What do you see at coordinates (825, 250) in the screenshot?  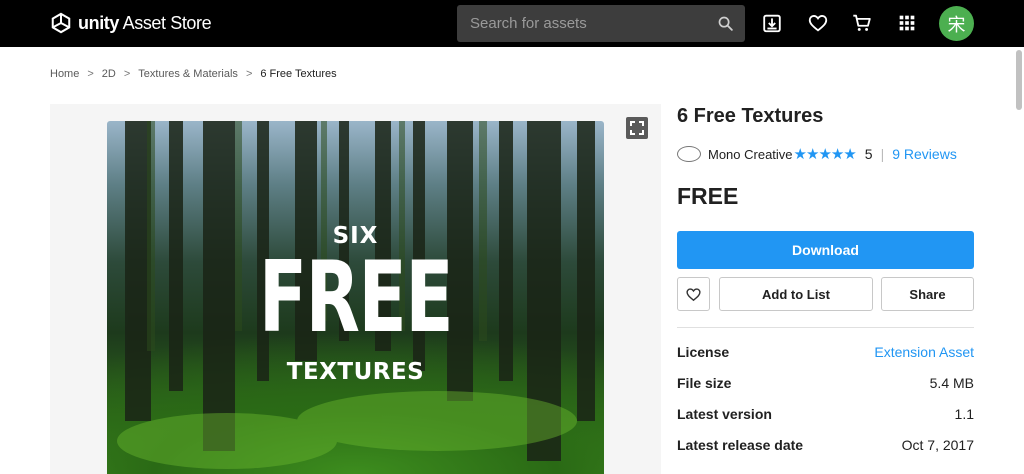 I see `download-button: Download` at bounding box center [825, 250].